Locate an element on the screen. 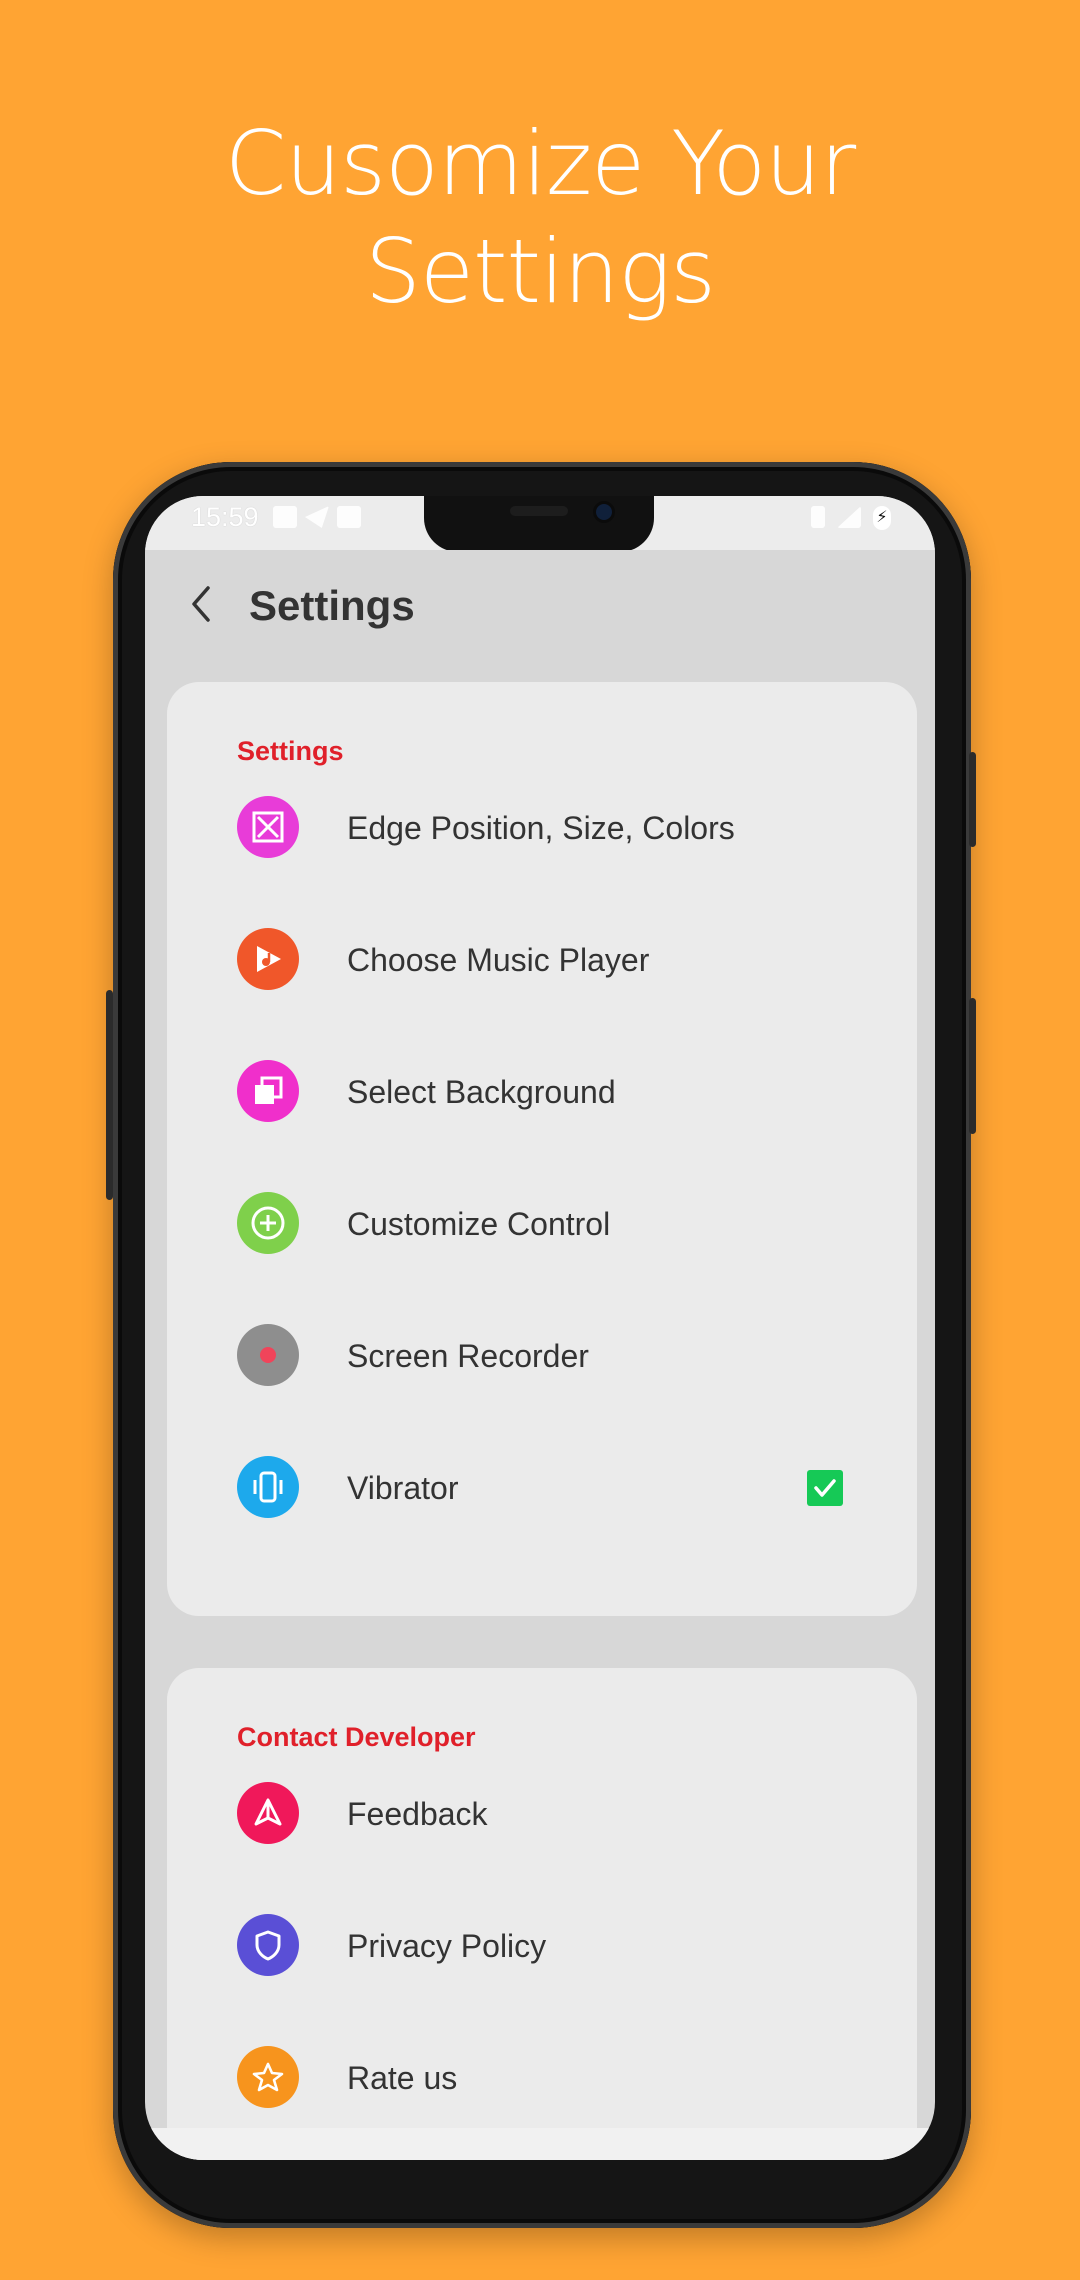  edge-position-icon is located at coordinates (268, 827).